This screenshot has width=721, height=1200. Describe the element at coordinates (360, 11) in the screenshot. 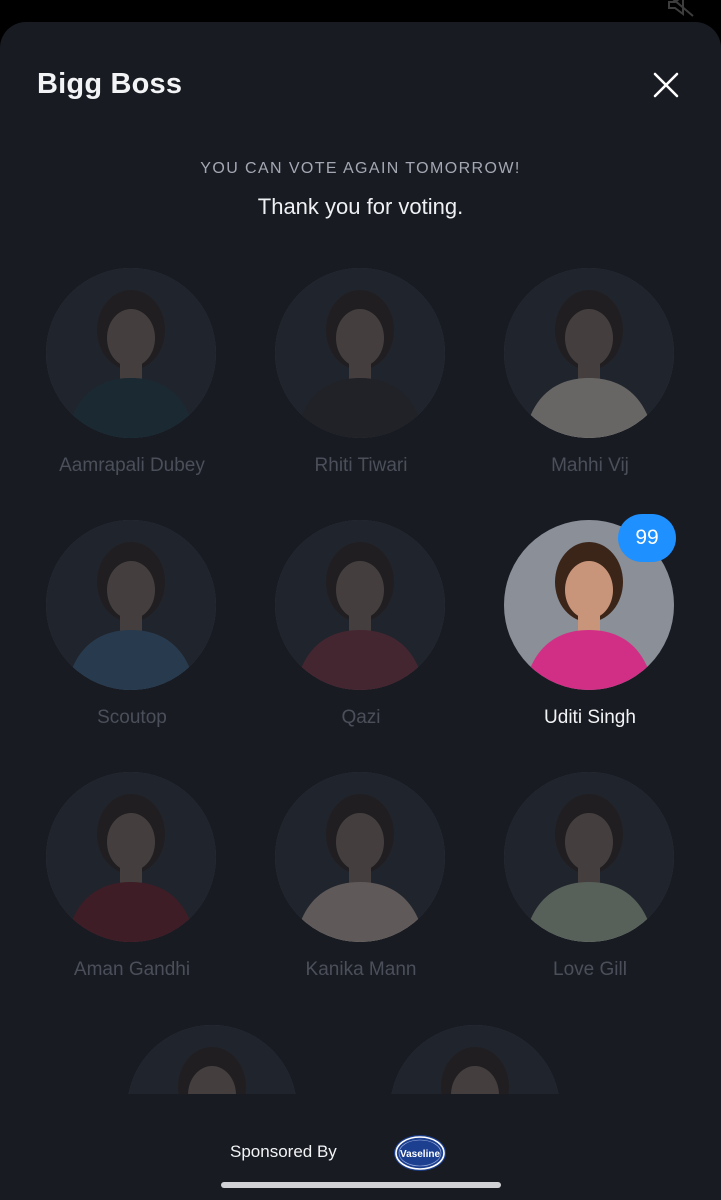

I see `status-bar` at that location.